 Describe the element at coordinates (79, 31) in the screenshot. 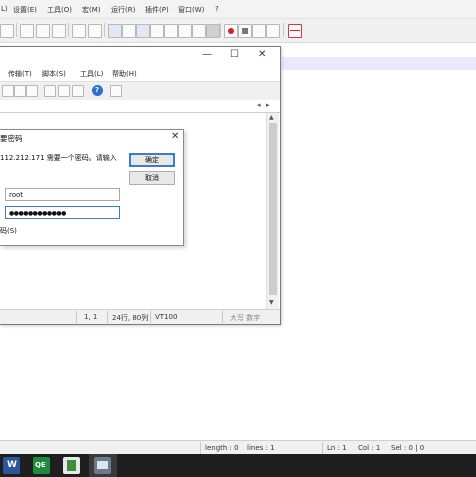

I see `toolbar-find-icon` at that location.